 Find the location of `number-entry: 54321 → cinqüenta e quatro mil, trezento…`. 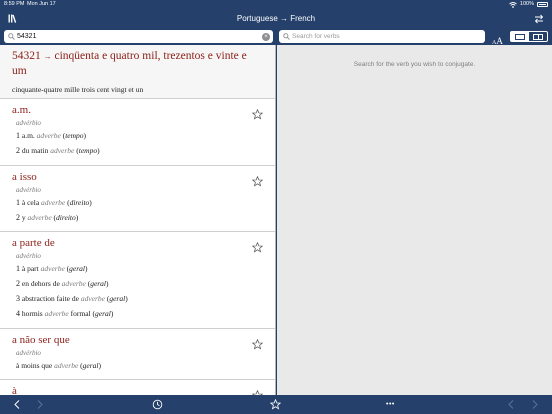

number-entry: 54321 → cinqüenta e quatro mil, trezento… is located at coordinates (137, 72).